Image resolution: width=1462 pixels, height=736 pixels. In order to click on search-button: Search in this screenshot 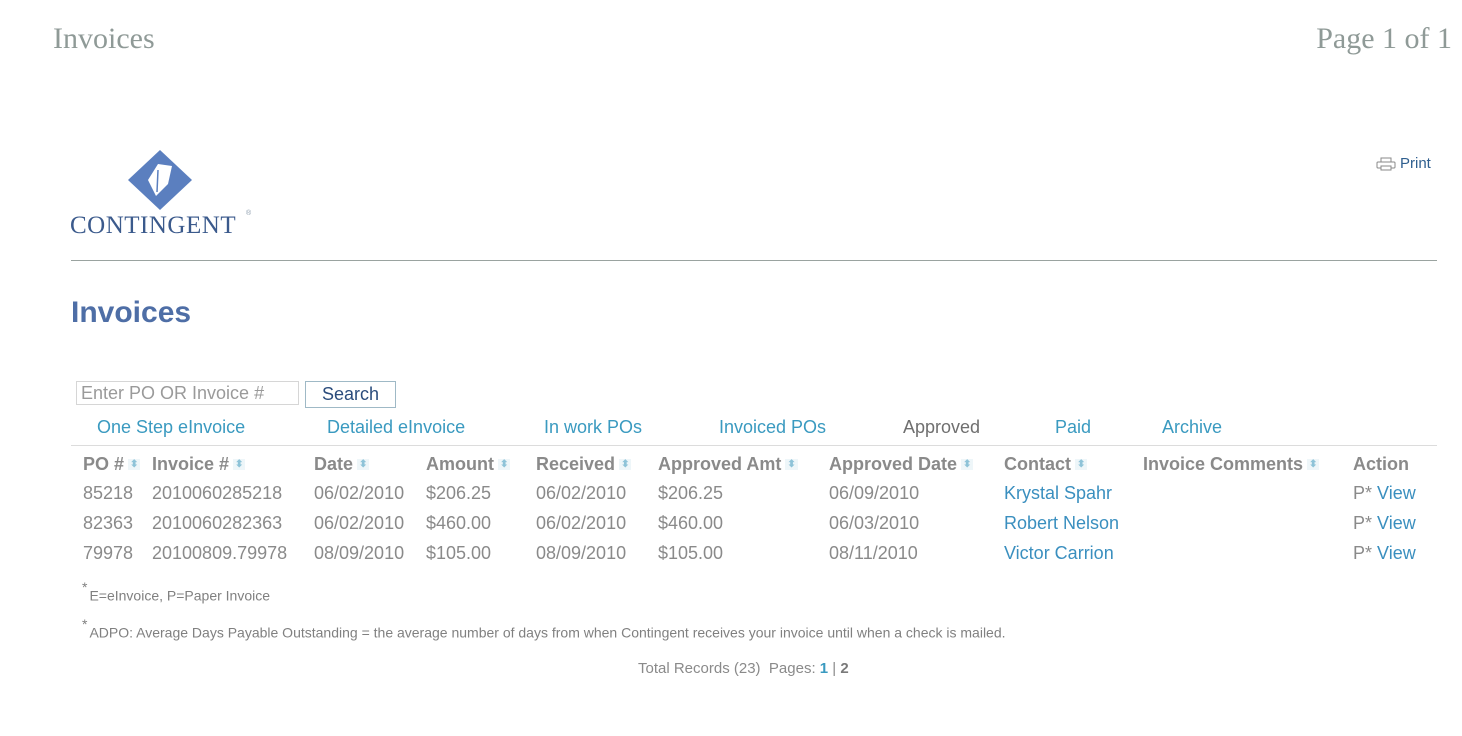, I will do `click(350, 394)`.